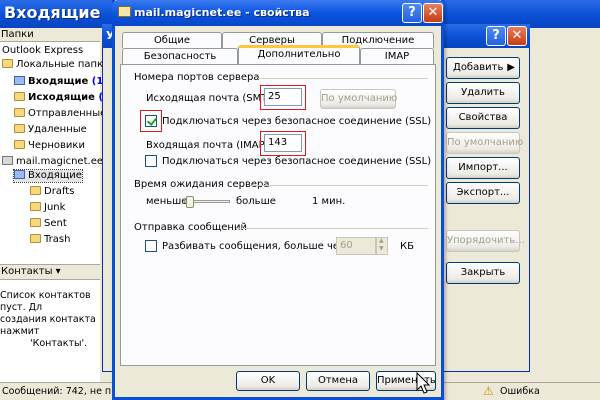 The width and height of the screenshot is (600, 400). What do you see at coordinates (56, 65) in the screenshot?
I see `tree-item-local-folders: Локальные папки` at bounding box center [56, 65].